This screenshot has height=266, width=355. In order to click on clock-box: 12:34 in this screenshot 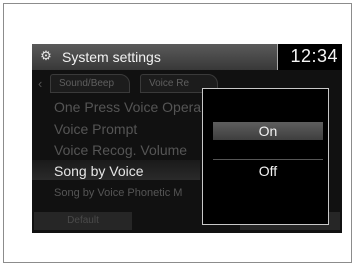, I will do `click(309, 57)`.